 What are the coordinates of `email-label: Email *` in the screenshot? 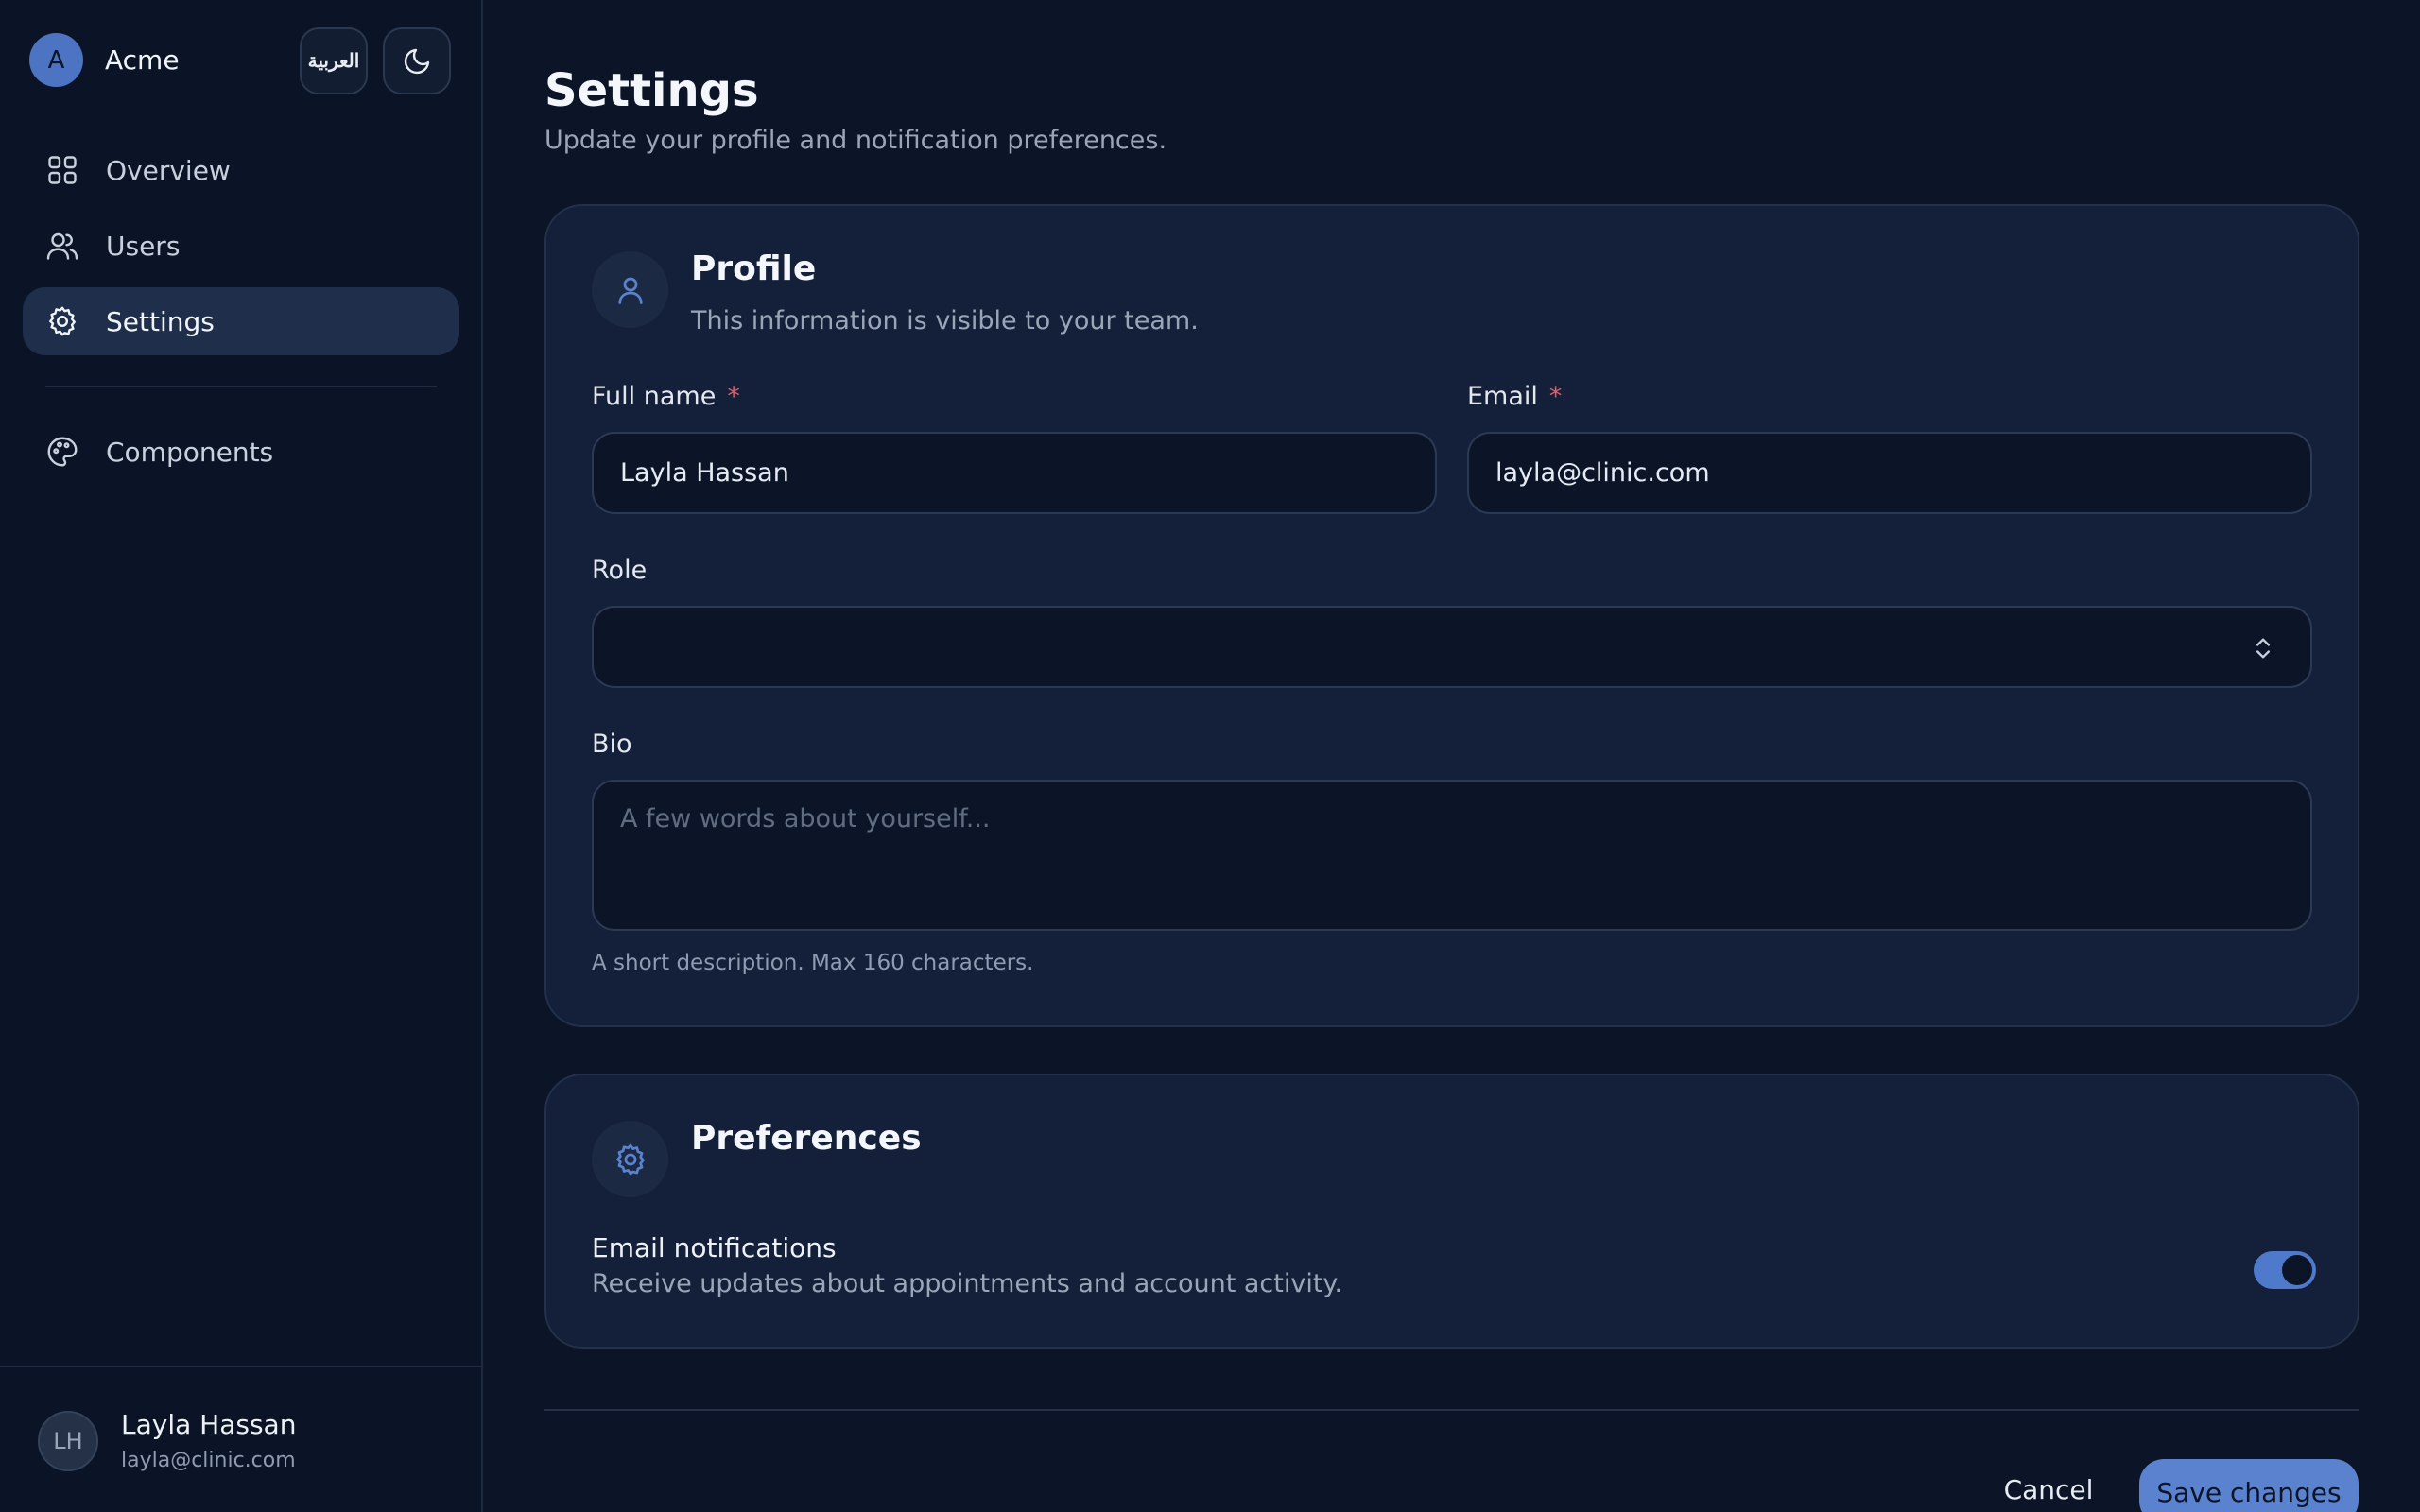 It's located at (1514, 396).